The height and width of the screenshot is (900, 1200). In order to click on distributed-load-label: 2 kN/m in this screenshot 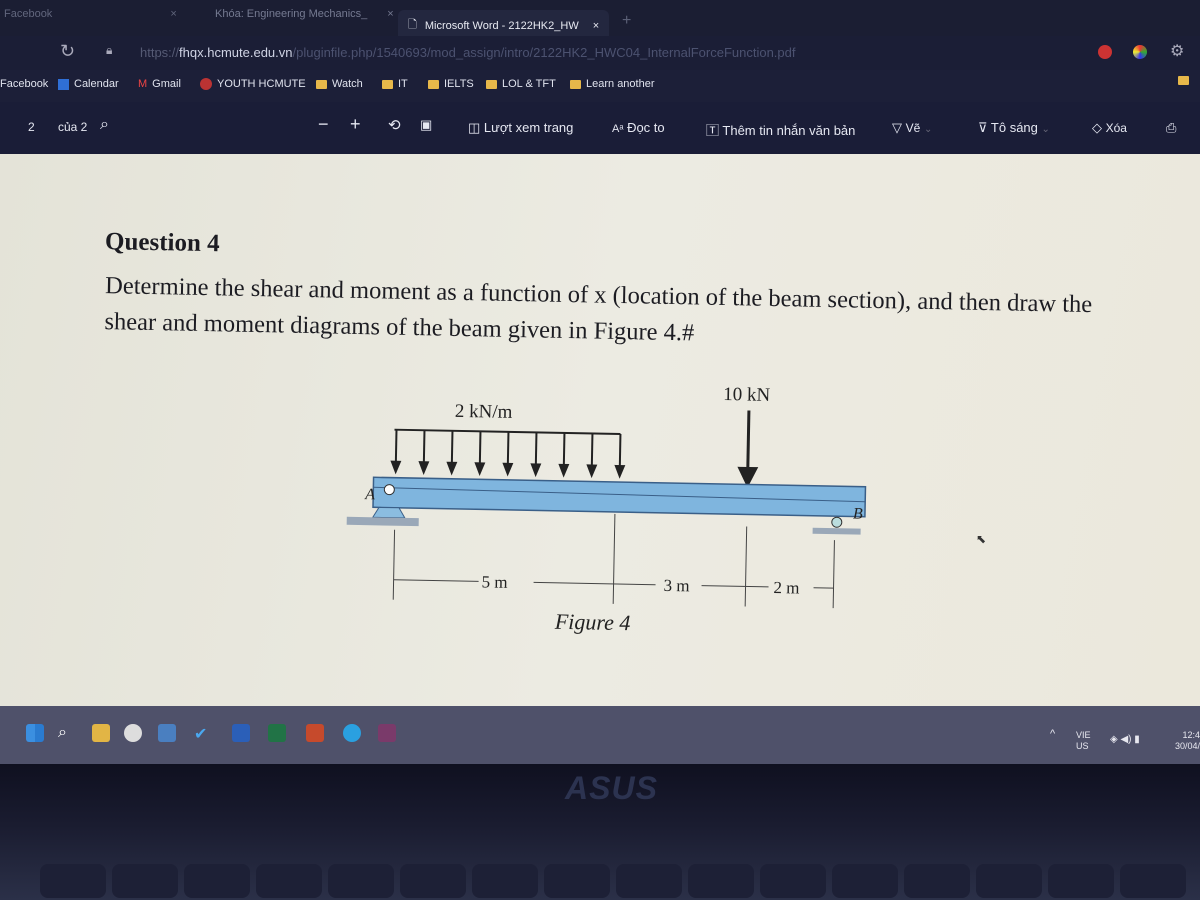, I will do `click(484, 412)`.